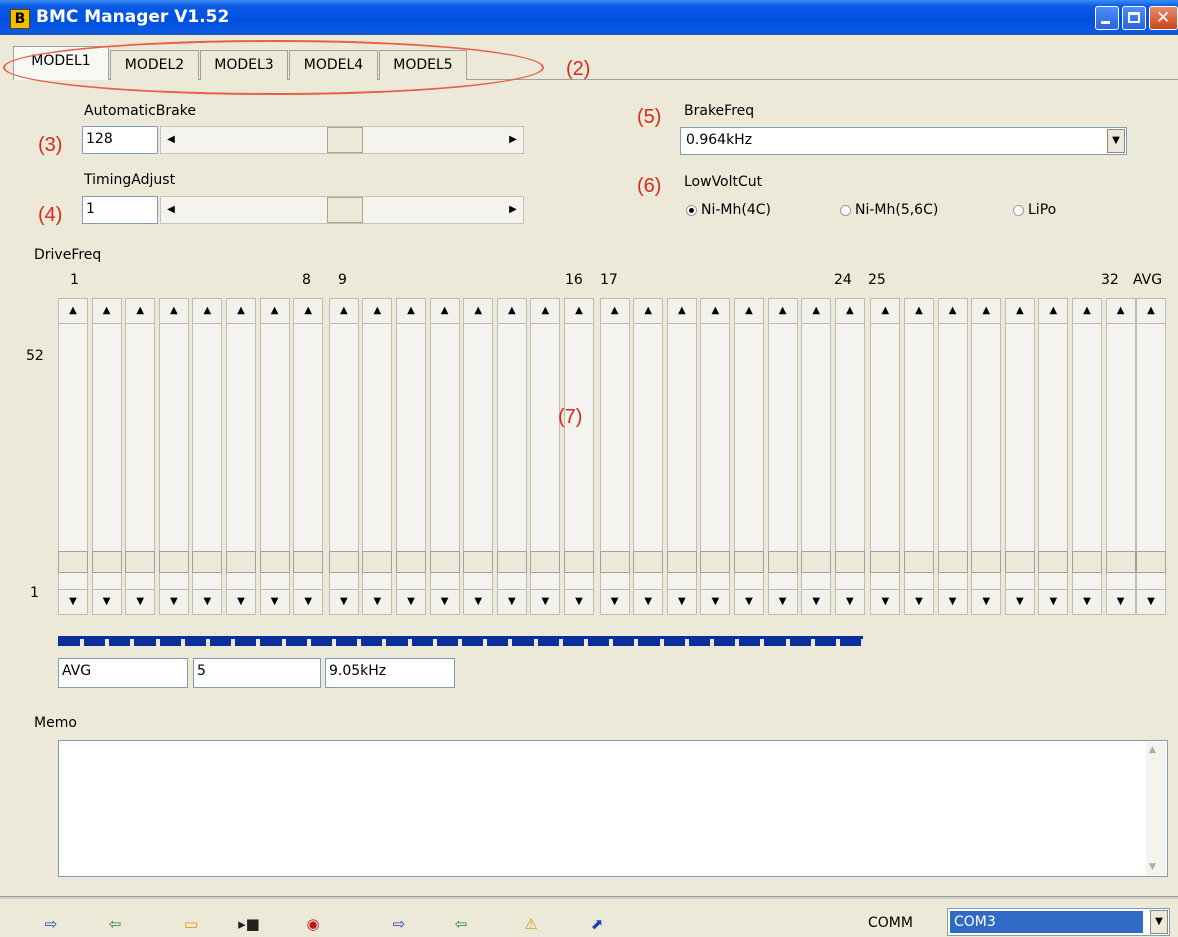  Describe the element at coordinates (423, 65) in the screenshot. I see `tab-model5: MODEL5` at that location.